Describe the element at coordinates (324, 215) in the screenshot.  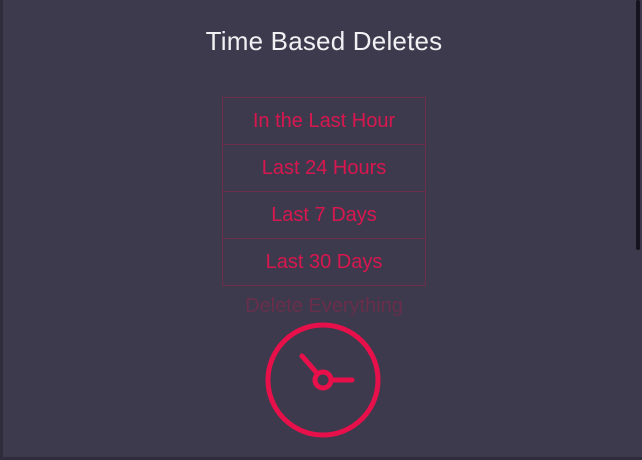
I see `menu-item-last-7-days: Last 7 Days` at that location.